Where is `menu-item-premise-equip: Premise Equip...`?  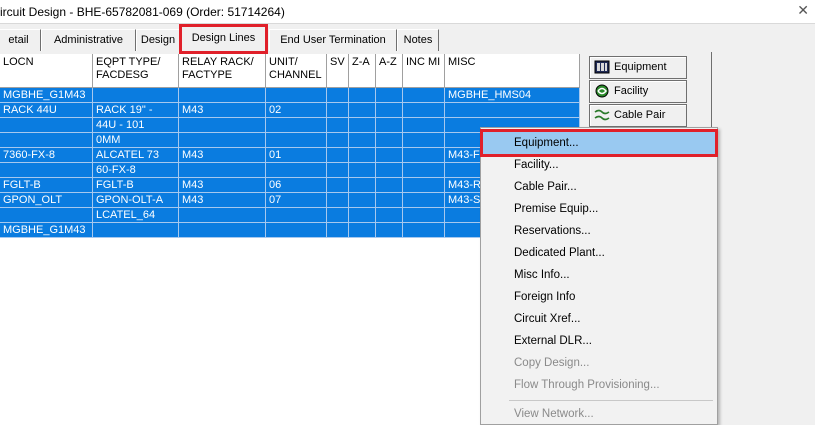
menu-item-premise-equip: Premise Equip... is located at coordinates (599, 209).